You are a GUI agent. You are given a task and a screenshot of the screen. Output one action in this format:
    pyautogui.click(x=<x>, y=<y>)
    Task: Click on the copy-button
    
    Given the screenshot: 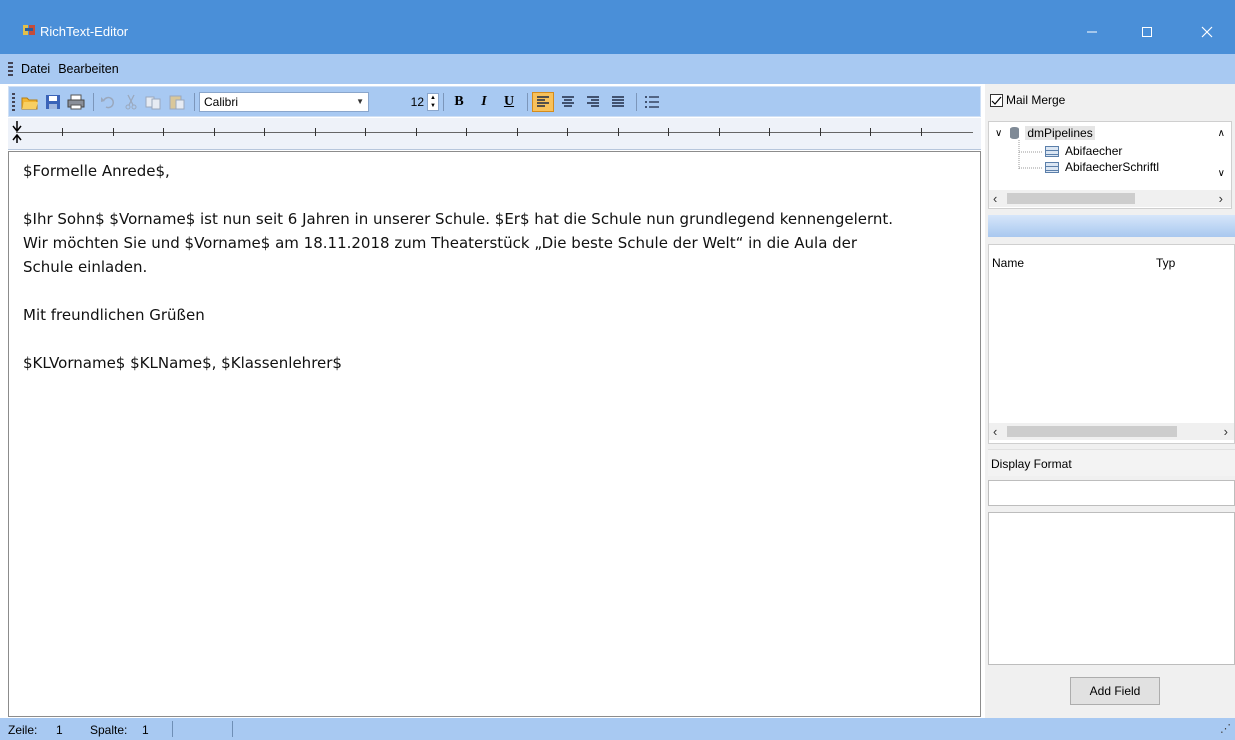 What is the action you would take?
    pyautogui.click(x=154, y=102)
    